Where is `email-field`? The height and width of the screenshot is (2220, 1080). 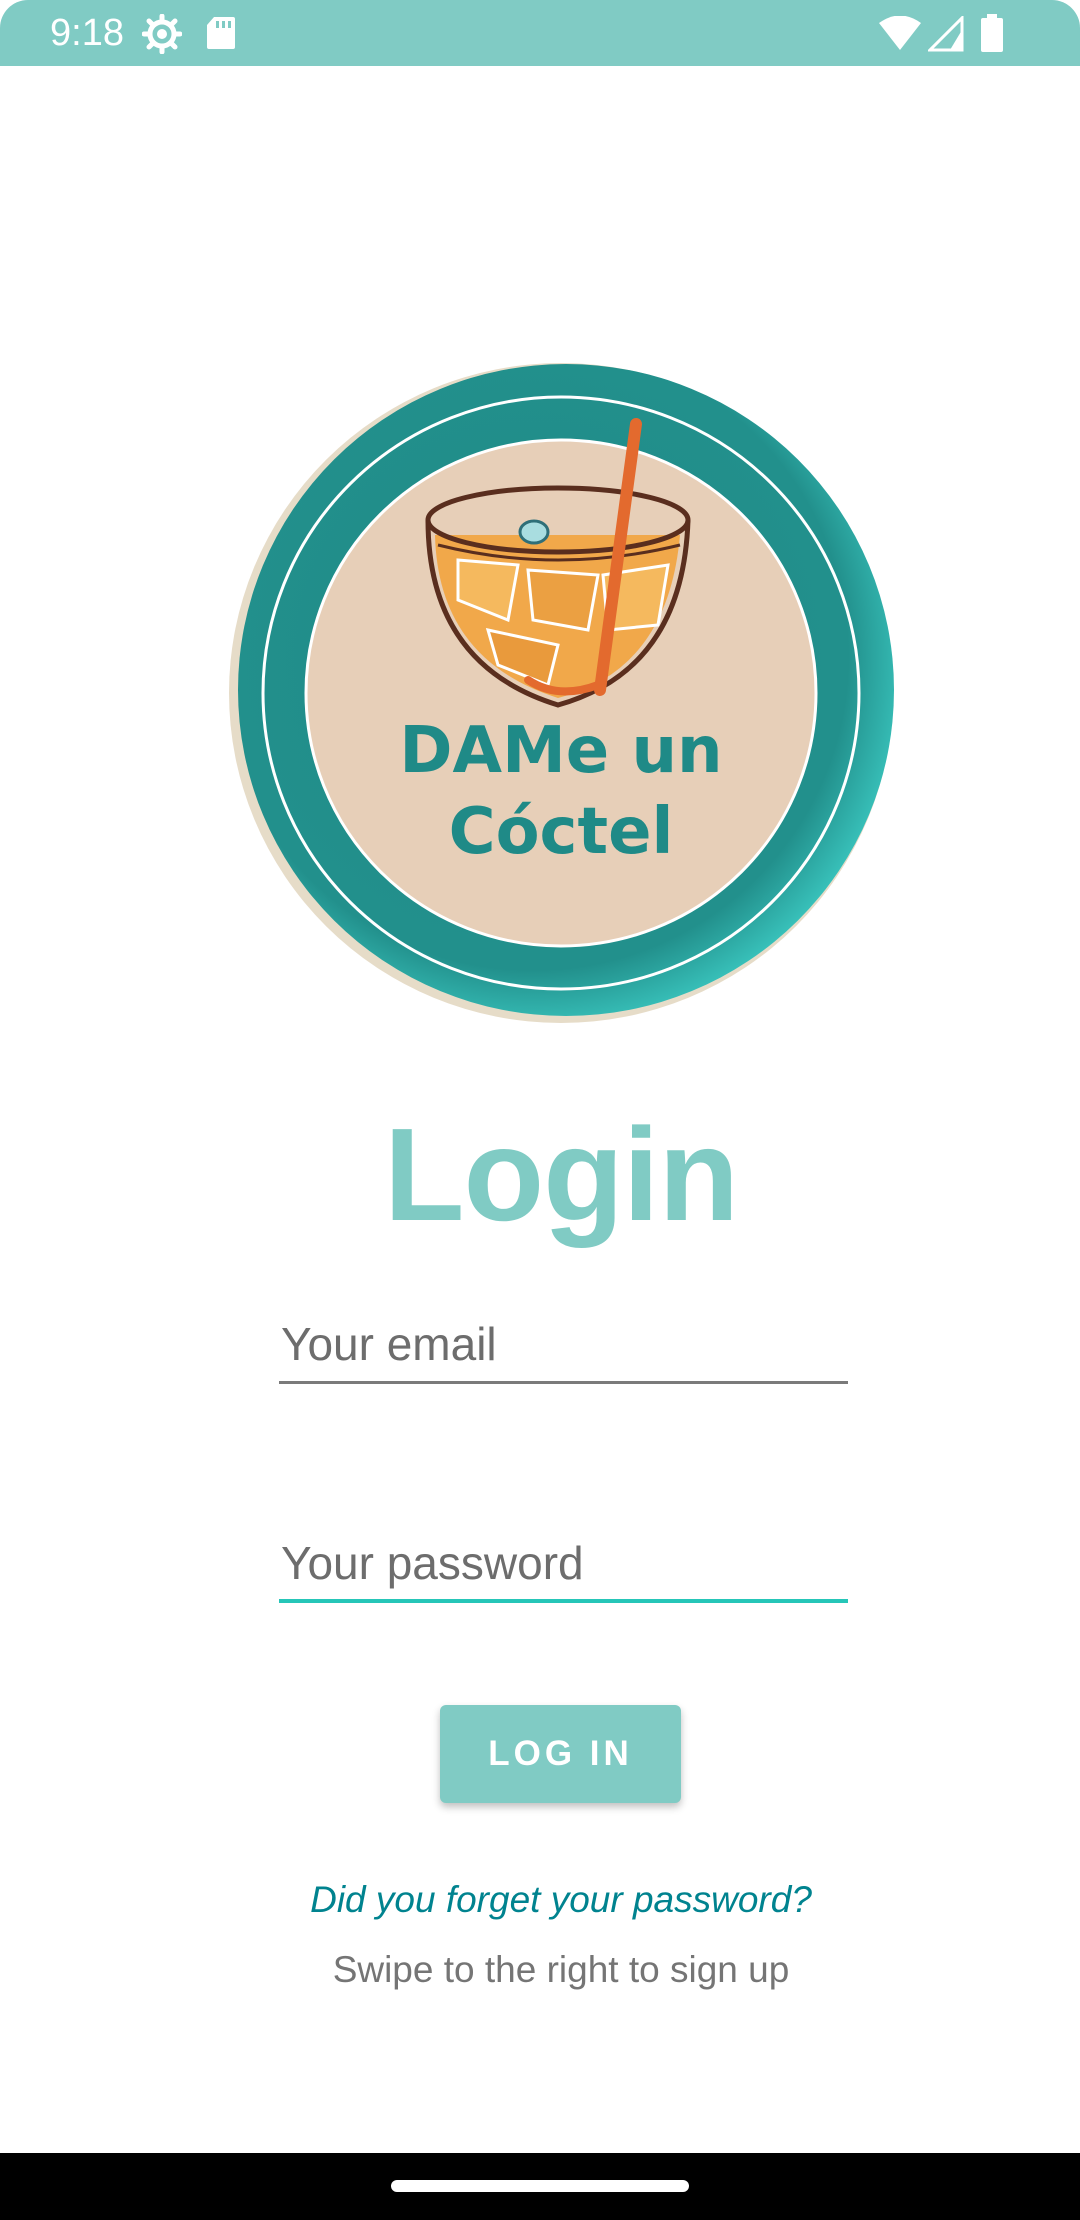
email-field is located at coordinates (563, 1344).